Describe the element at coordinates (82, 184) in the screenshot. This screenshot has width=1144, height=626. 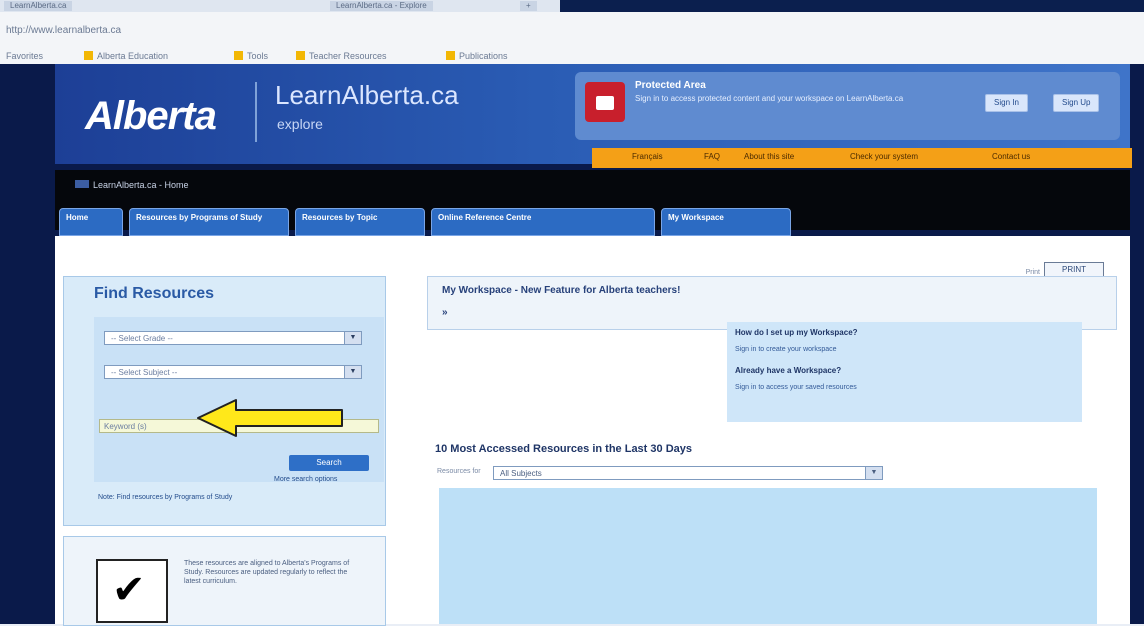
I see `brand-icon` at that location.